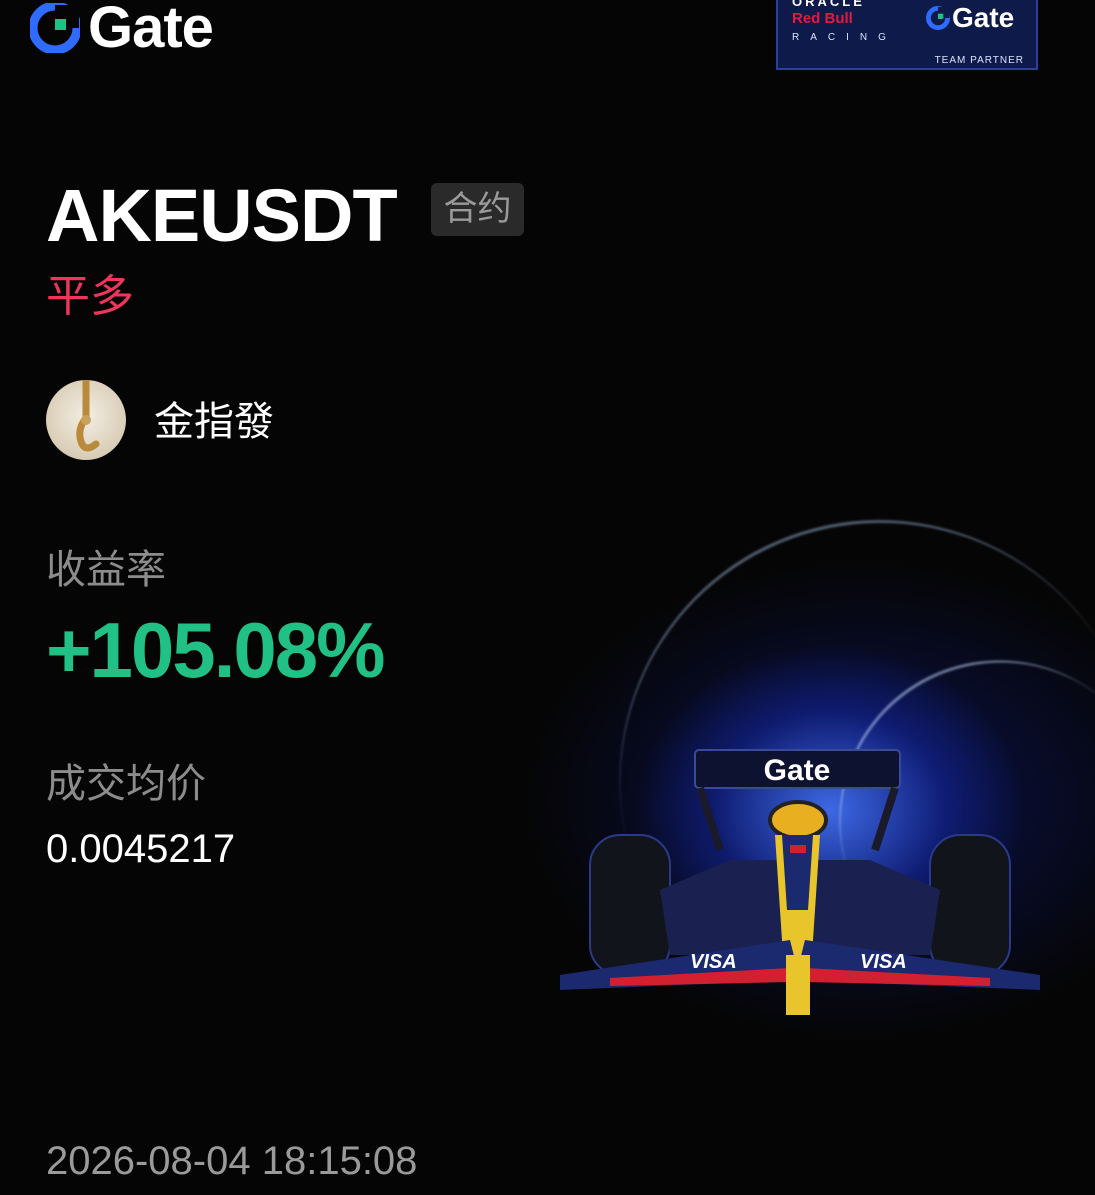 The height and width of the screenshot is (1195, 1095). I want to click on brand-name: Gate, so click(151, 30).